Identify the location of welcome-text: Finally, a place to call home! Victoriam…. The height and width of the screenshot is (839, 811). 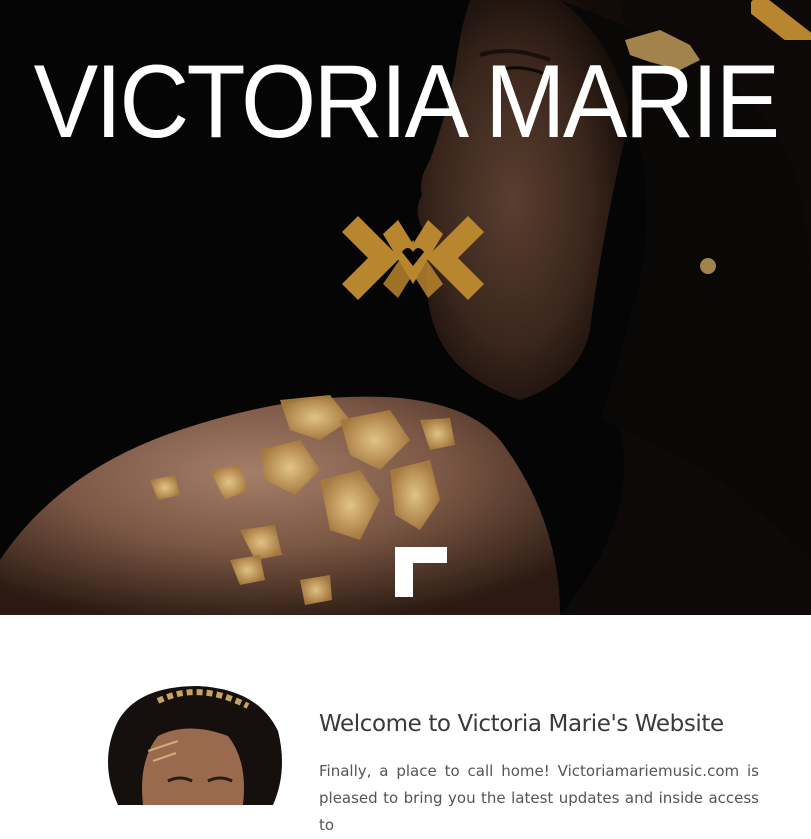
(539, 798).